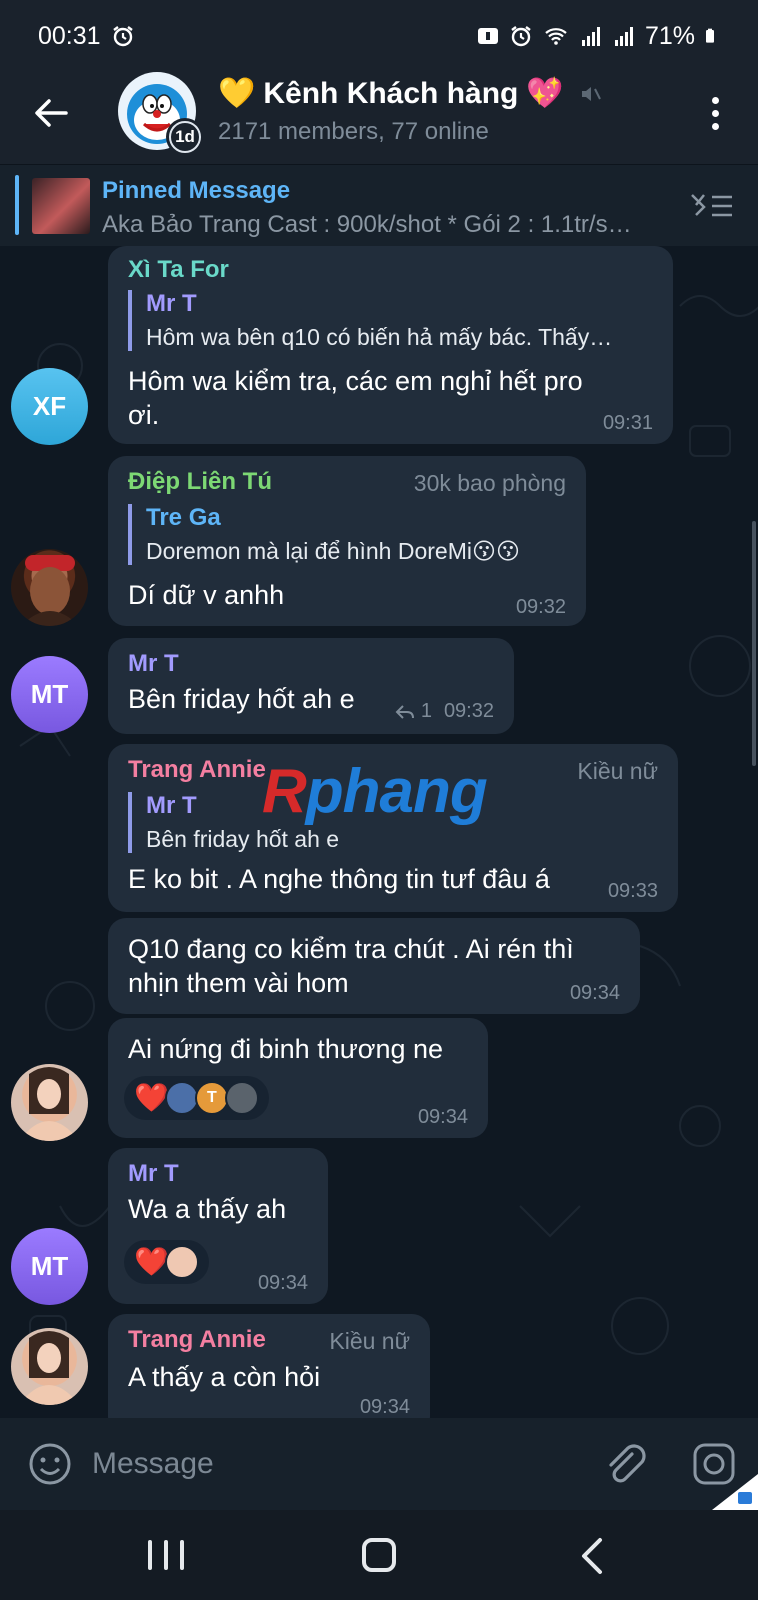 This screenshot has width=758, height=1600. Describe the element at coordinates (61, 206) in the screenshot. I see `pinned-thumbnail` at that location.